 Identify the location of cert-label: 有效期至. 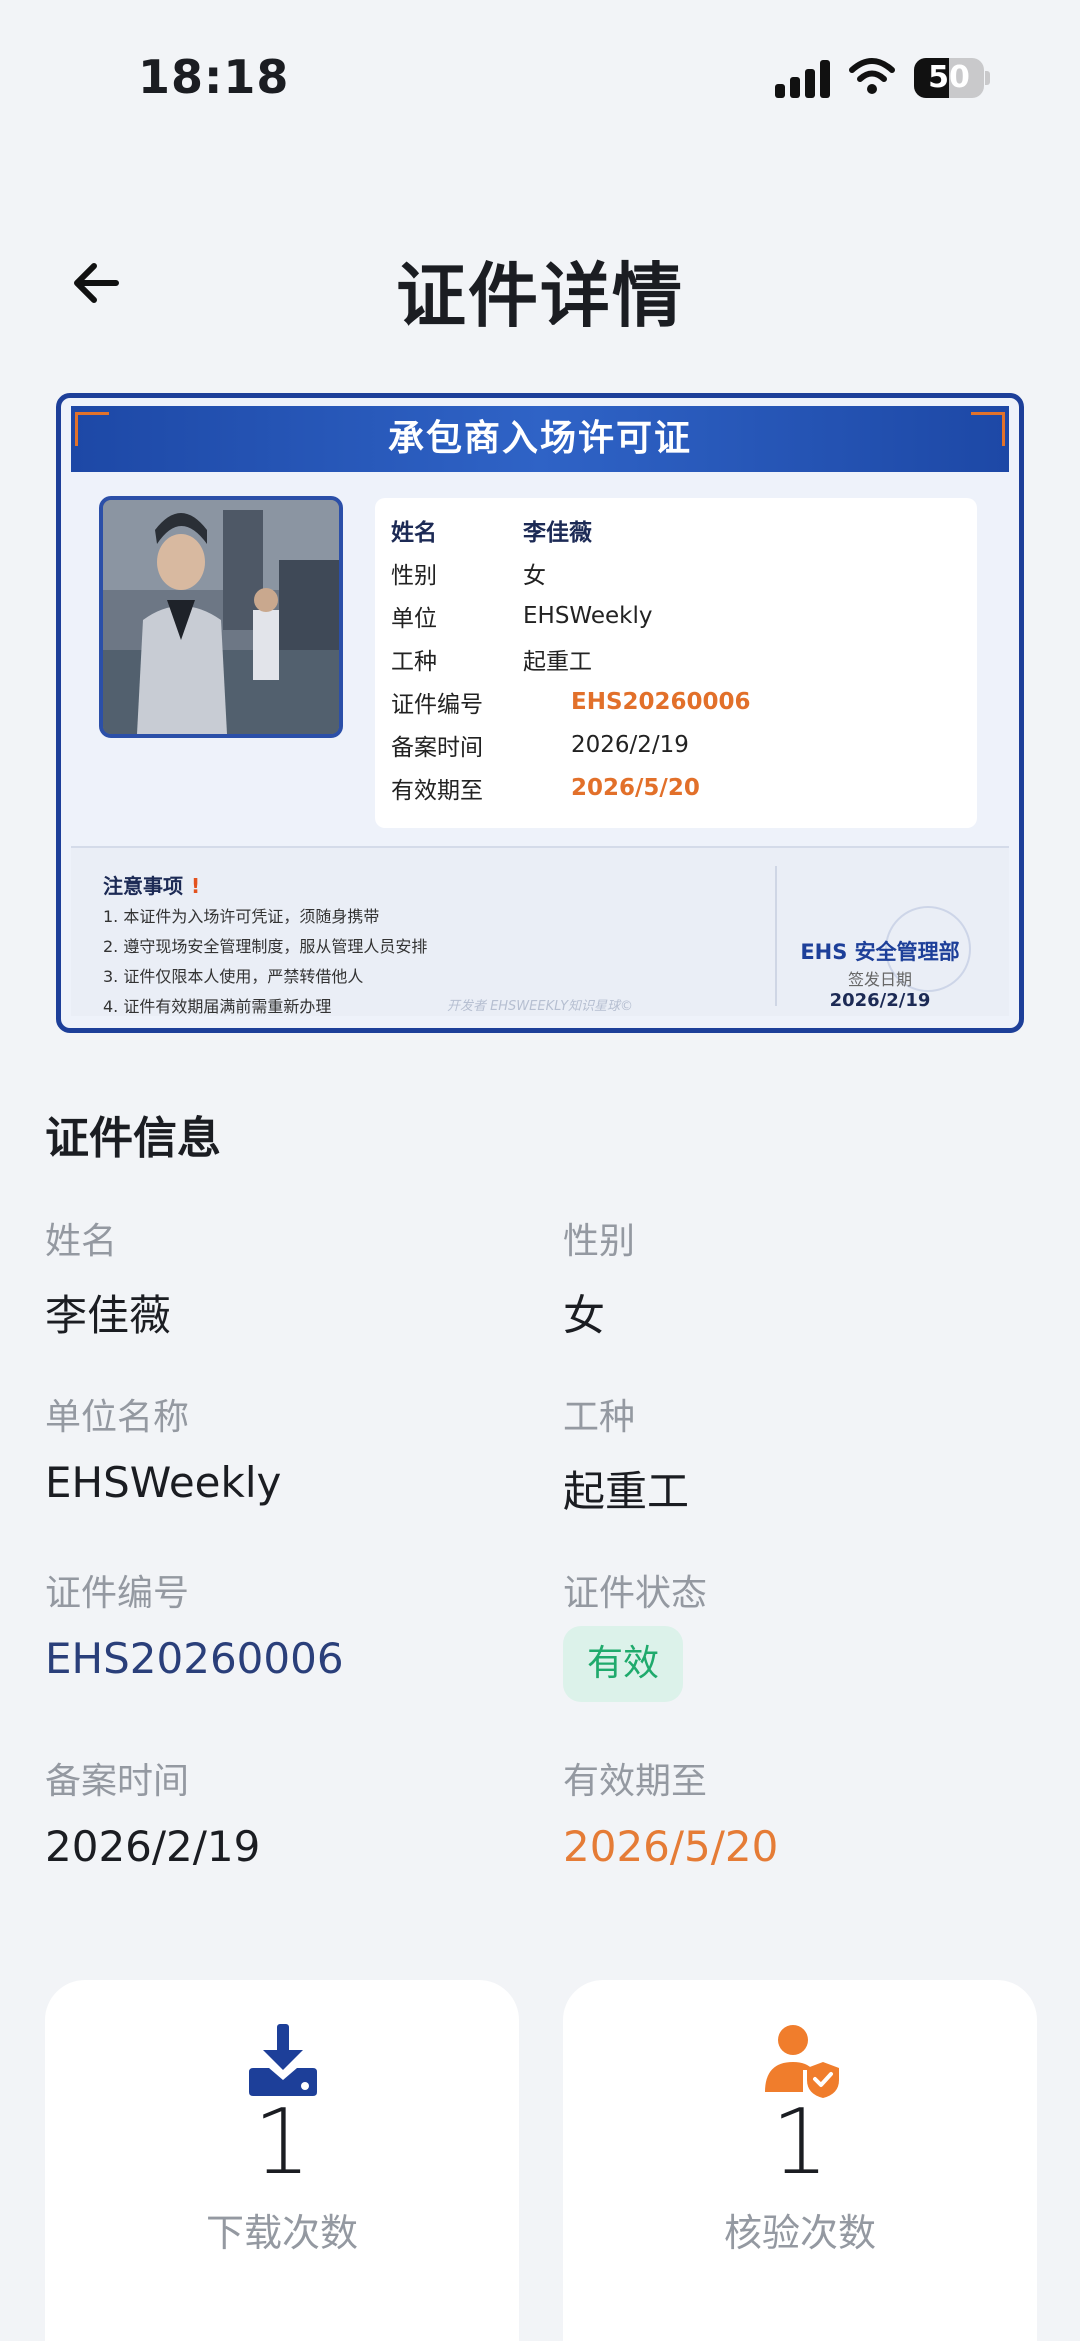
(437, 790).